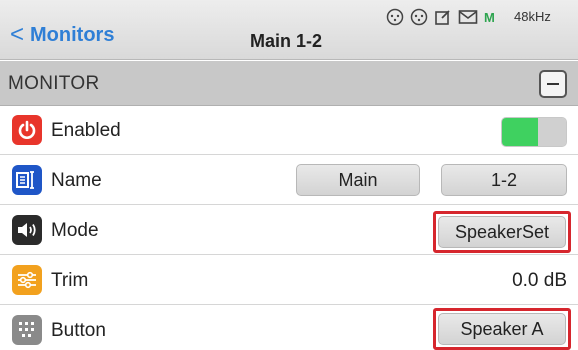  Describe the element at coordinates (289, 83) in the screenshot. I see `section-header-monitor: MONITOR` at that location.